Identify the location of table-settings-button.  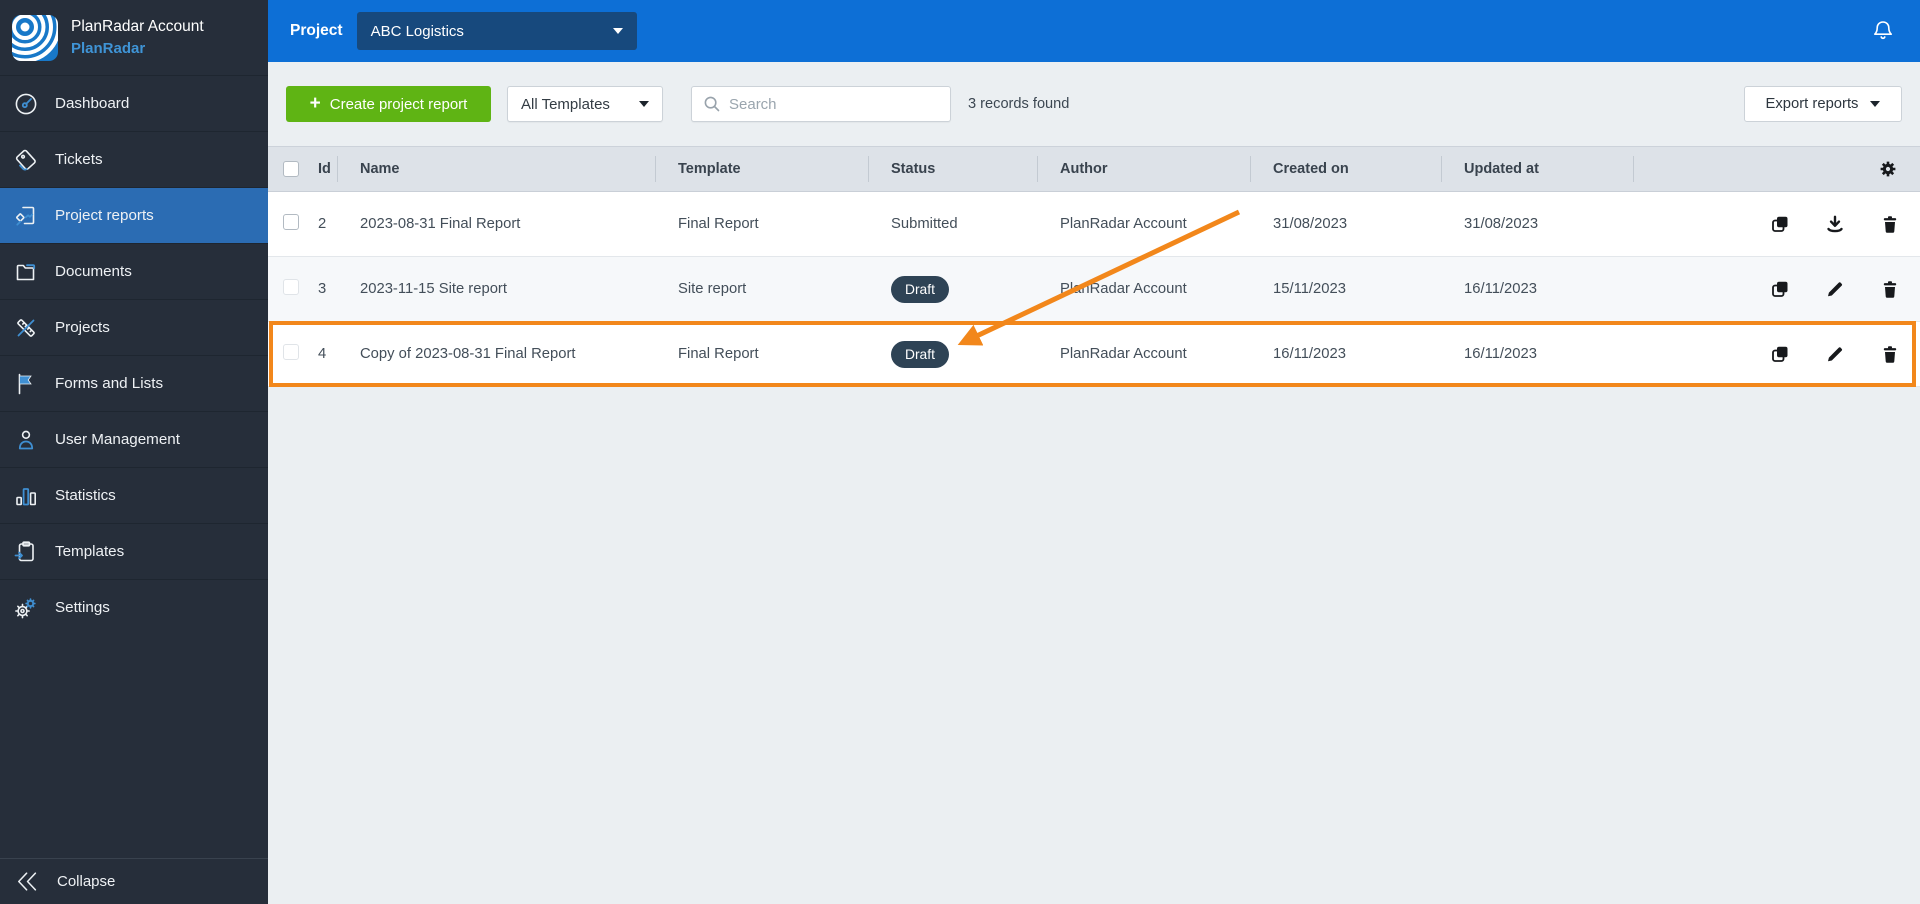
(1888, 169).